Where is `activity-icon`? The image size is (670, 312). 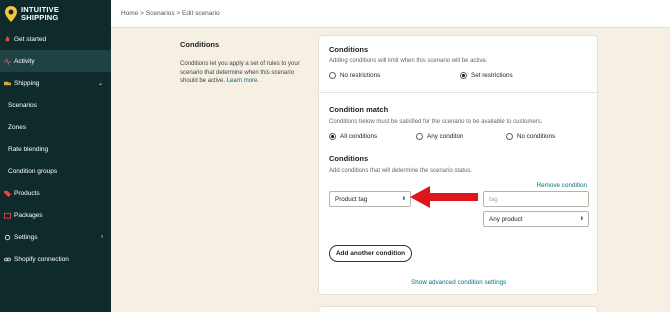 activity-icon is located at coordinates (7, 61).